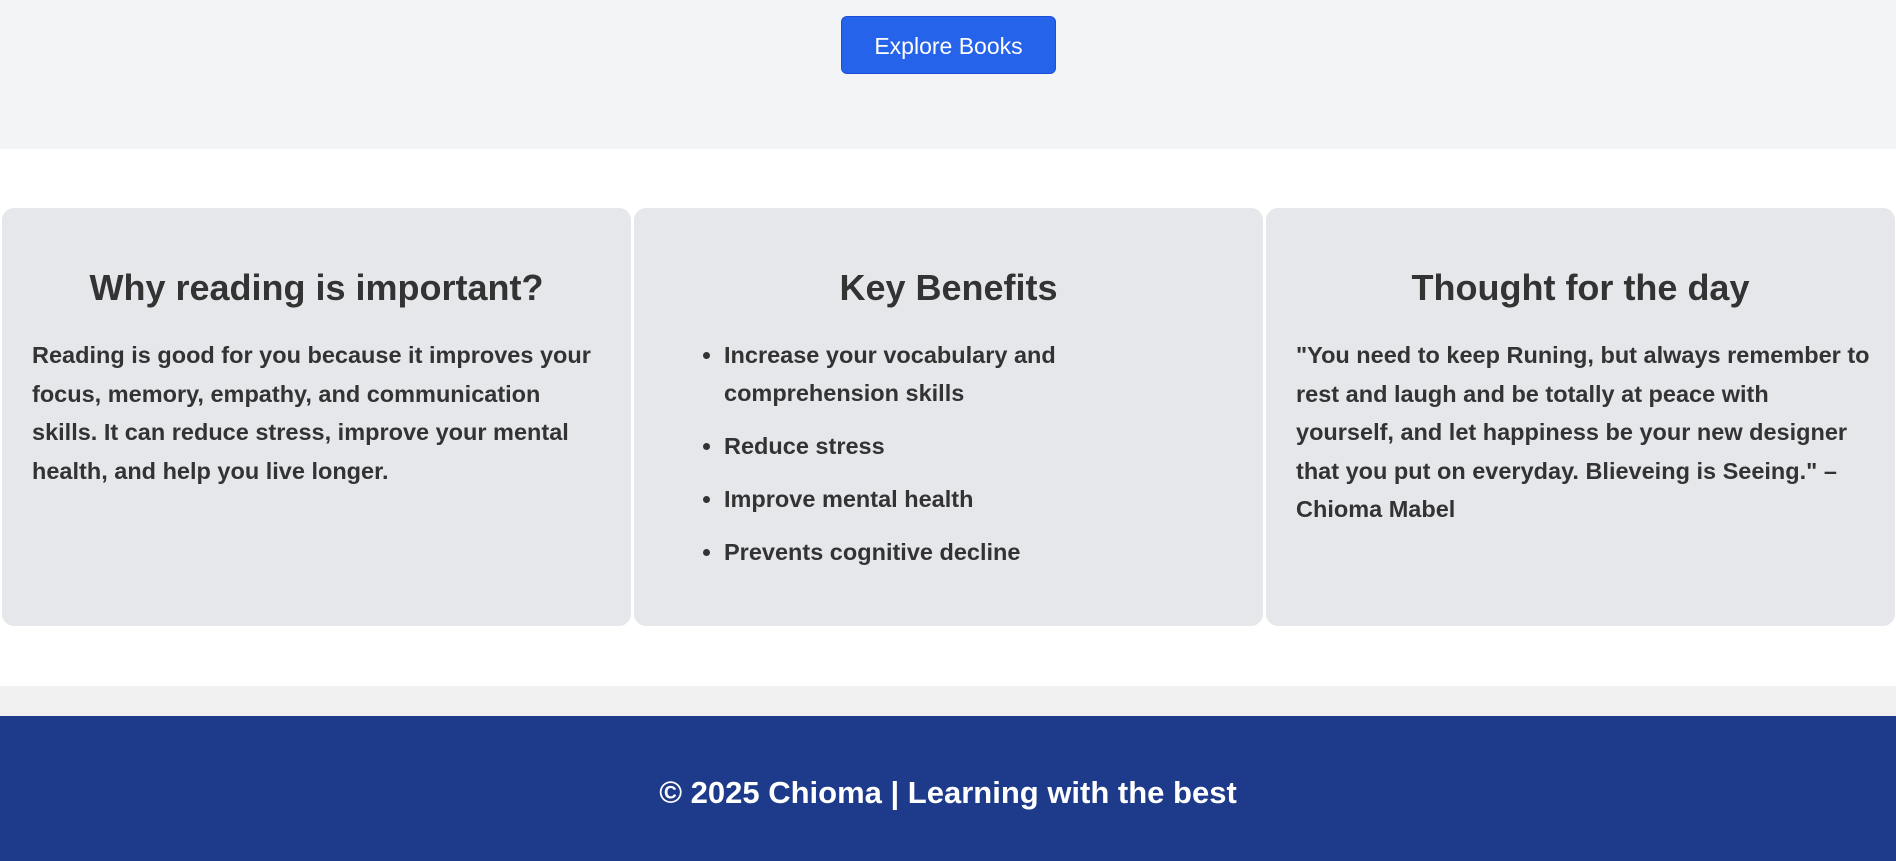 This screenshot has width=1896, height=861. I want to click on list-item: Reduce stress, so click(974, 446).